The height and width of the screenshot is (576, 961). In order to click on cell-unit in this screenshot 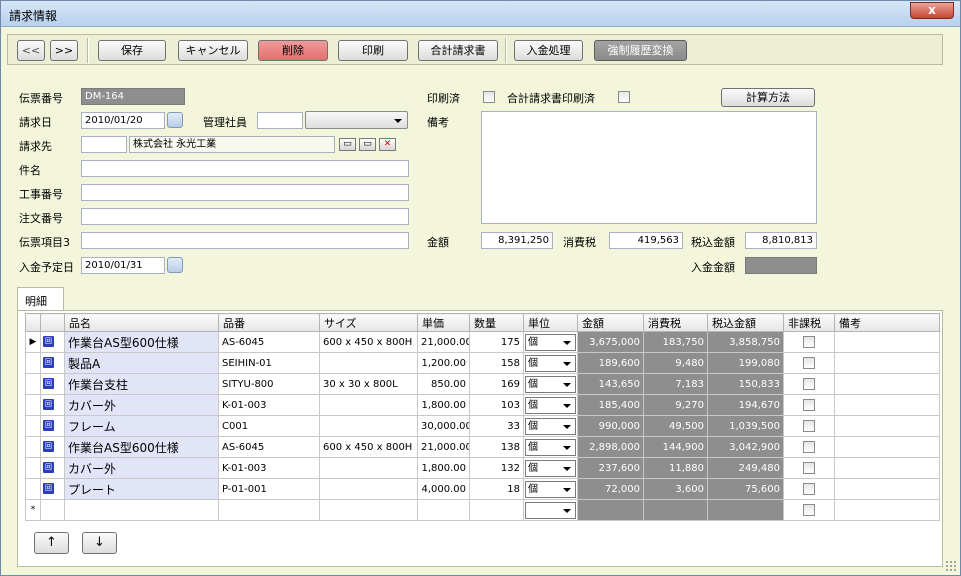, I will do `click(550, 510)`.